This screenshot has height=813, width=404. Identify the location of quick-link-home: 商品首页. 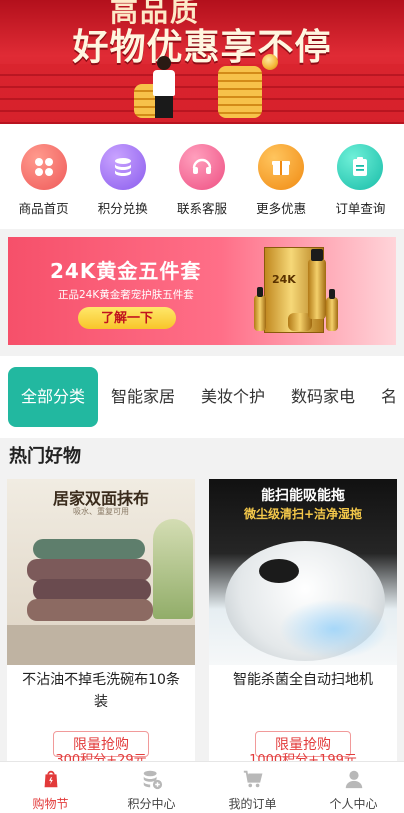
(44, 186).